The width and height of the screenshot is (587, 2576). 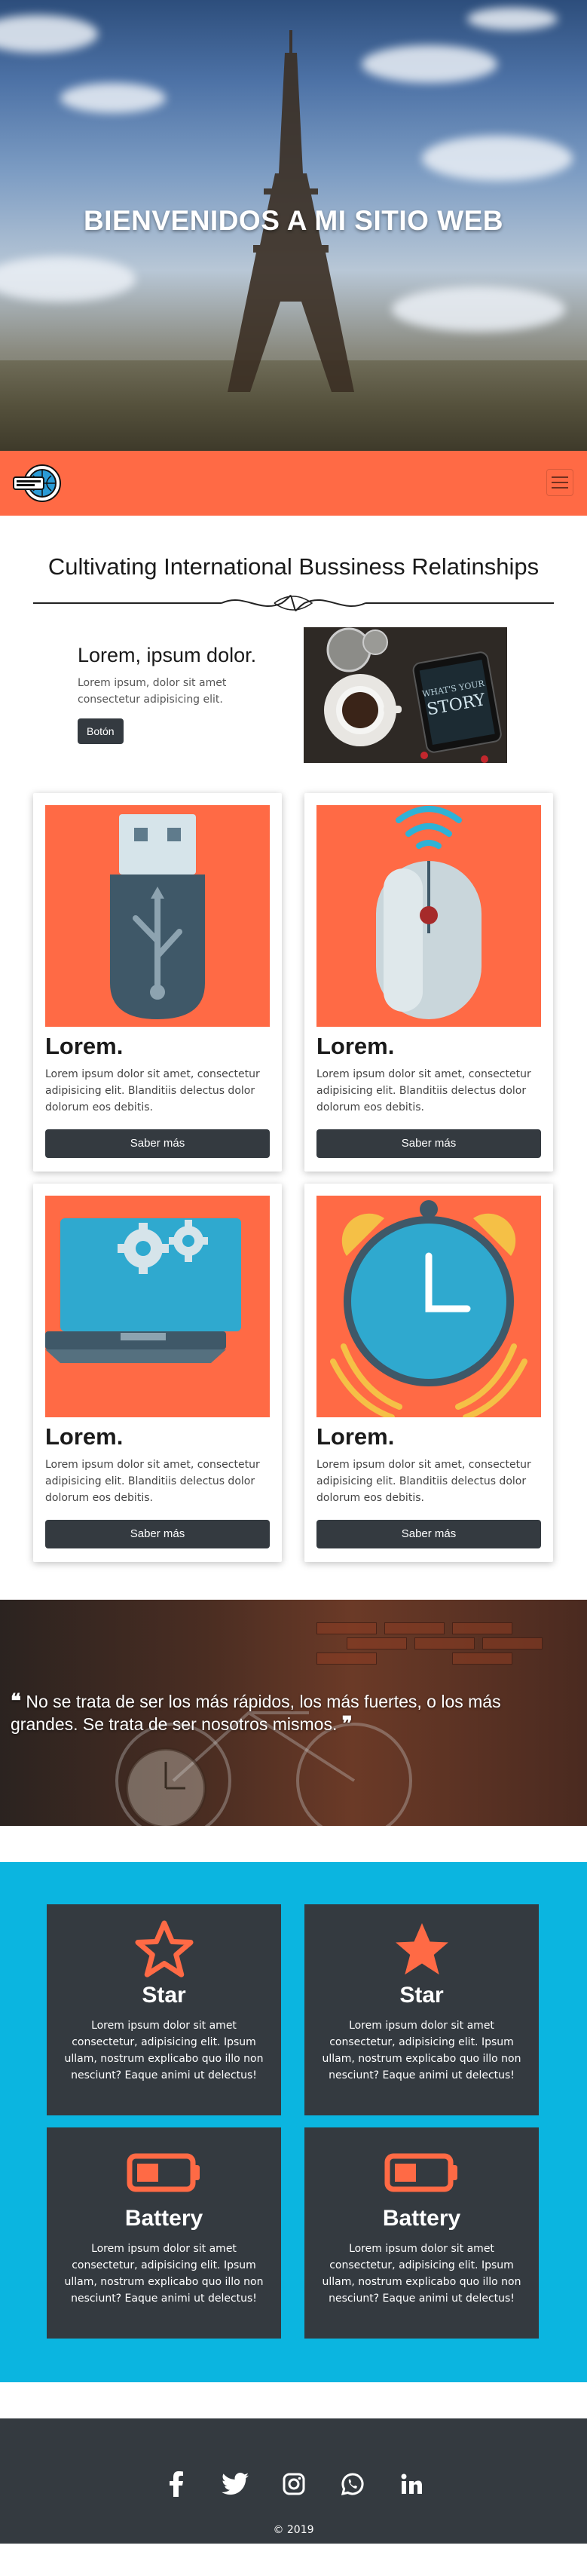 I want to click on whatsapp-icon, so click(x=352, y=2484).